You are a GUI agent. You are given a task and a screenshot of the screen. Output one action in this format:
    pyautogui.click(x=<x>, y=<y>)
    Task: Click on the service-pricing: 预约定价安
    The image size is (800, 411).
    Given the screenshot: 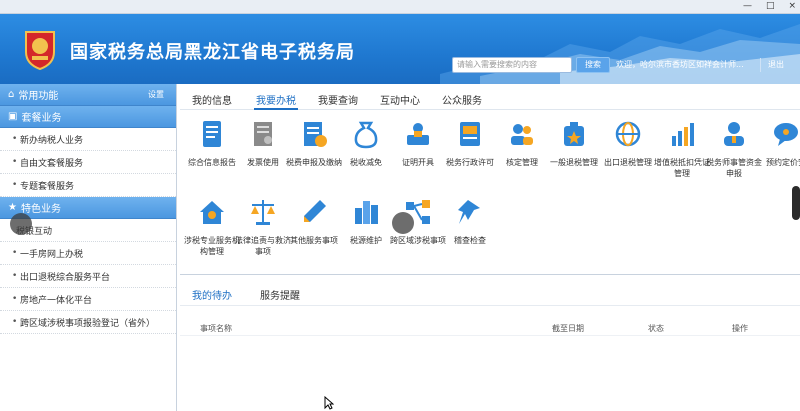 What is the action you would take?
    pyautogui.click(x=779, y=143)
    